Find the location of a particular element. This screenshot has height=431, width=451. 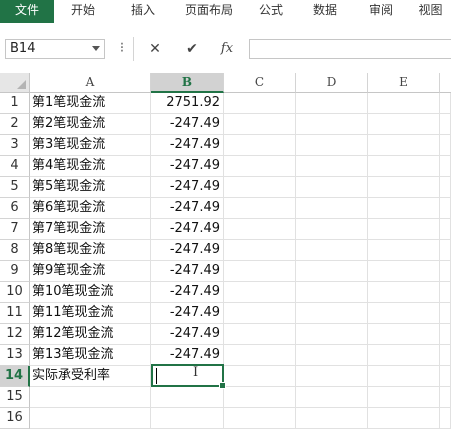

cell-e13 is located at coordinates (404, 355).